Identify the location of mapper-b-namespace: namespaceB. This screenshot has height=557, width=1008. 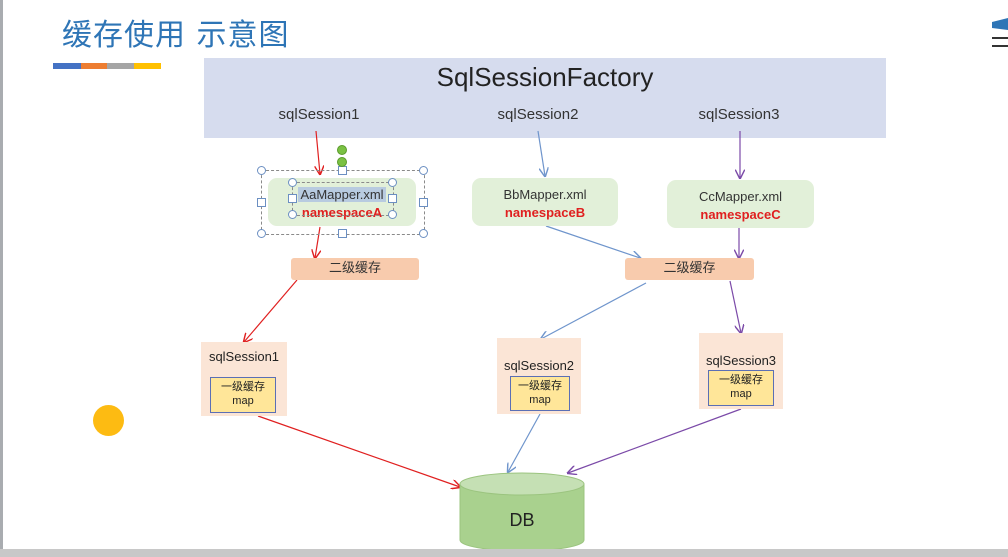
(545, 212).